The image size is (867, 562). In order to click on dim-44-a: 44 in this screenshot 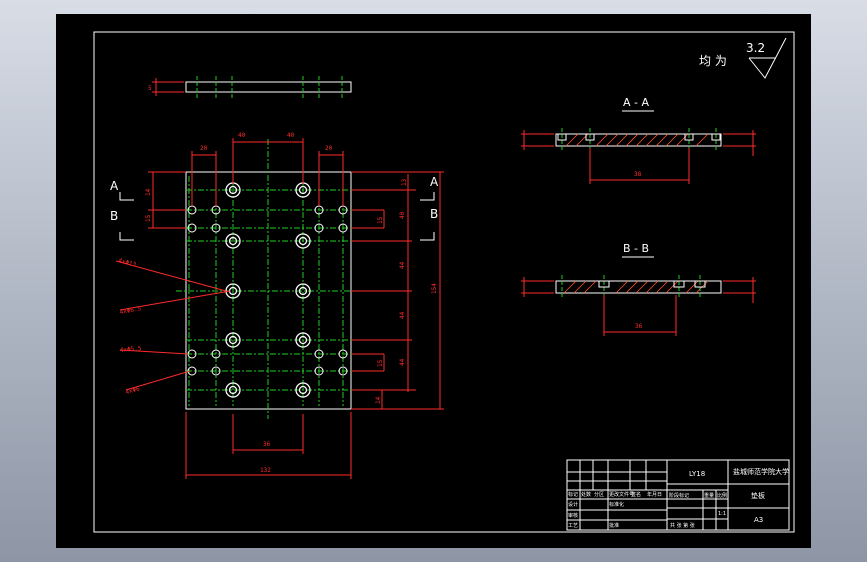, I will do `click(402, 265)`.